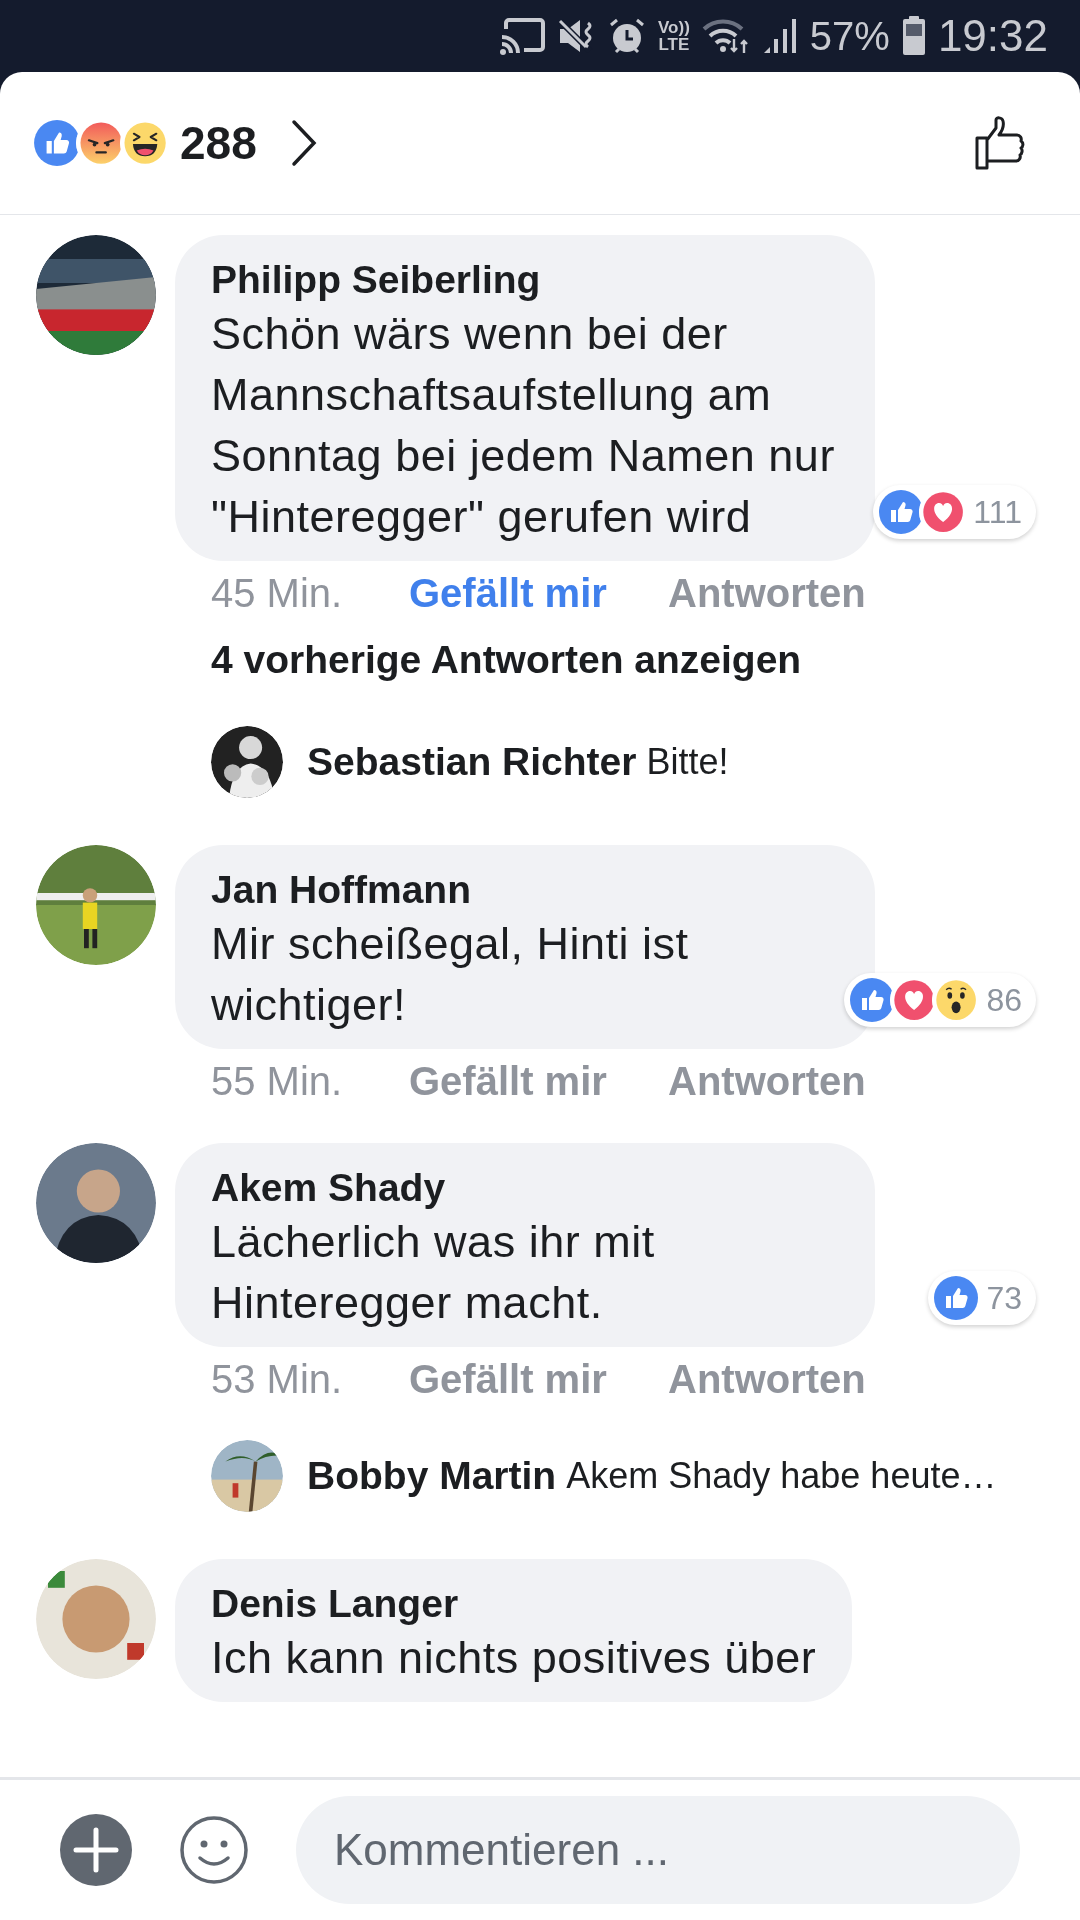  What do you see at coordinates (472, 762) in the screenshot?
I see `reply-author: Sebastian Richter` at bounding box center [472, 762].